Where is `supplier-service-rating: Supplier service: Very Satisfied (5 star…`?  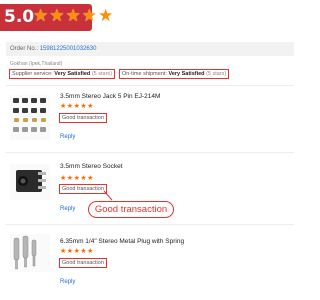 supplier-service-rating: Supplier service: Very Satisfied (5 star… is located at coordinates (62, 74).